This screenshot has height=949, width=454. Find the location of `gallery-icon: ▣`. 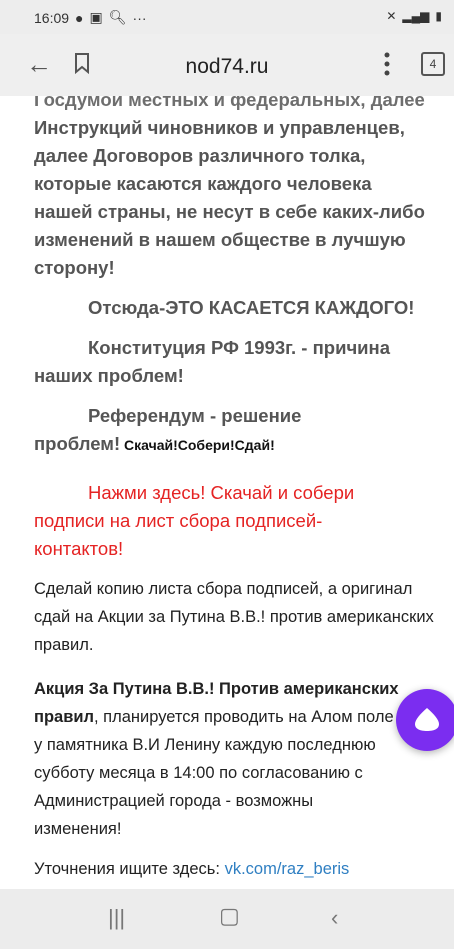

gallery-icon: ▣ is located at coordinates (96, 17).